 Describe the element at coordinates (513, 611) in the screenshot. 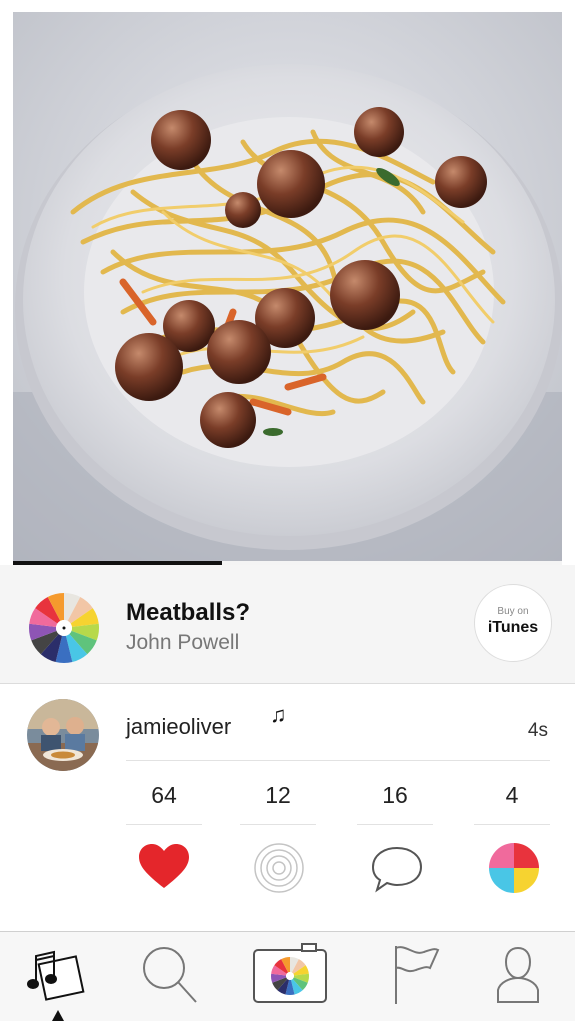

I see `buy-on-label: Buy on` at that location.